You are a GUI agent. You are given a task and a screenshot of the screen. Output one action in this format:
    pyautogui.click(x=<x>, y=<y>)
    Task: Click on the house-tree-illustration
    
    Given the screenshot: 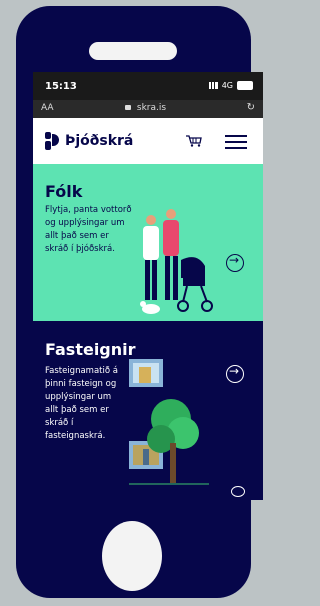 What is the action you would take?
    pyautogui.click(x=169, y=422)
    